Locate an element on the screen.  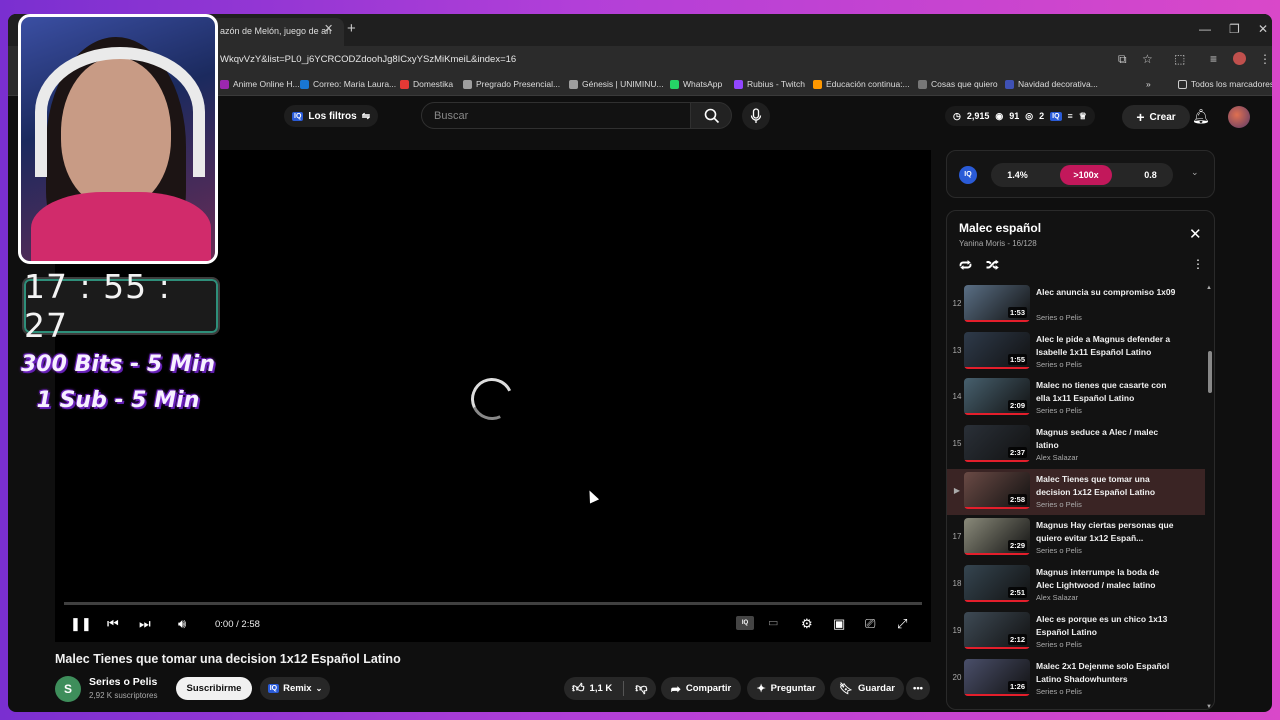
playlist-title: Malec español is located at coordinates (1000, 228).